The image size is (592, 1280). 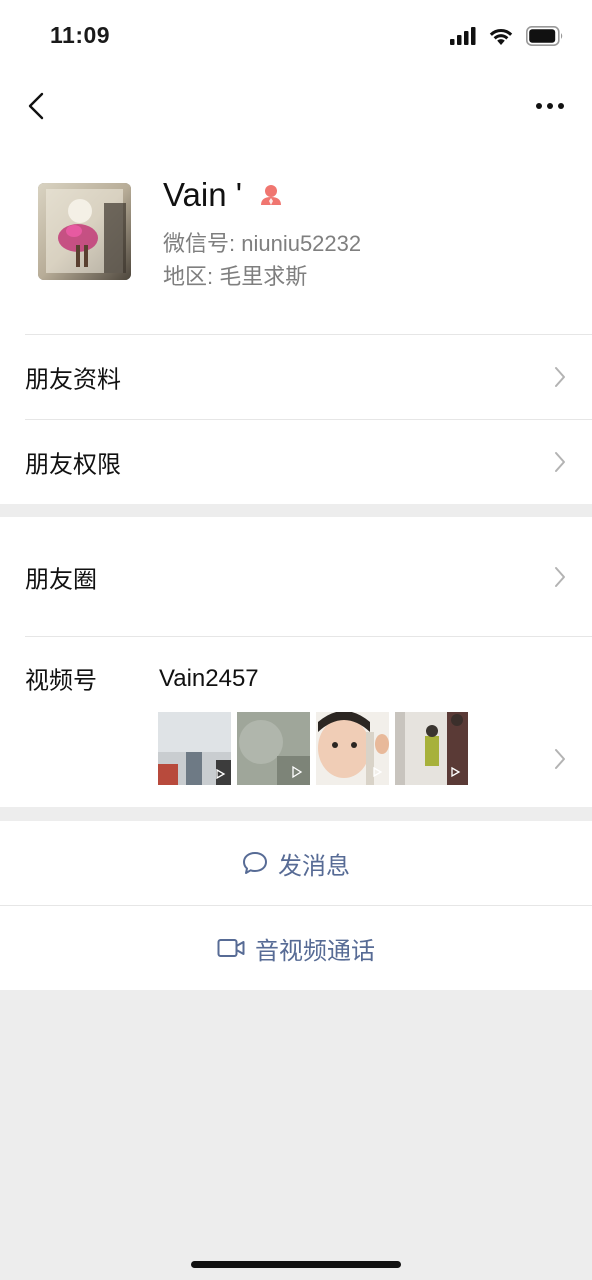 I want to click on signal-icon, so click(x=463, y=36).